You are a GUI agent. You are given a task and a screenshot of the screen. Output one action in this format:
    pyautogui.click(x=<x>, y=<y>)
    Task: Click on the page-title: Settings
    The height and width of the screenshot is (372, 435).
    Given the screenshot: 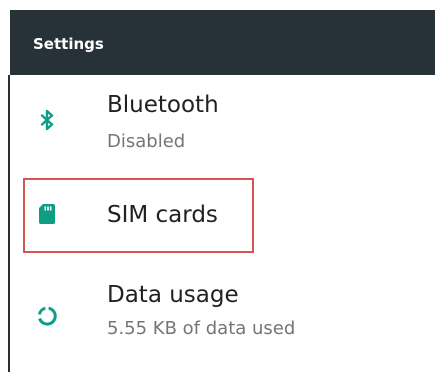 What is the action you would take?
    pyautogui.click(x=68, y=44)
    